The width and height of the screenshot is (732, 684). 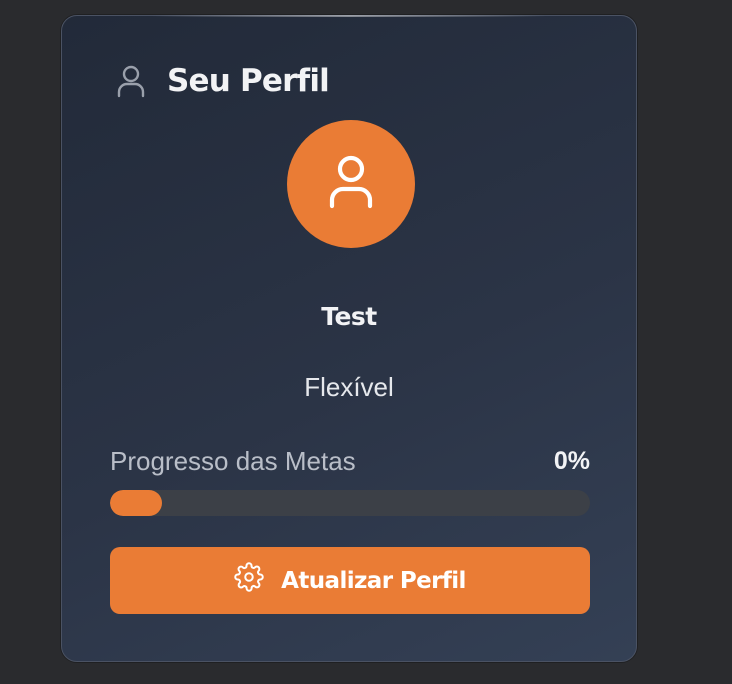 What do you see at coordinates (350, 503) in the screenshot?
I see `progress-bar` at bounding box center [350, 503].